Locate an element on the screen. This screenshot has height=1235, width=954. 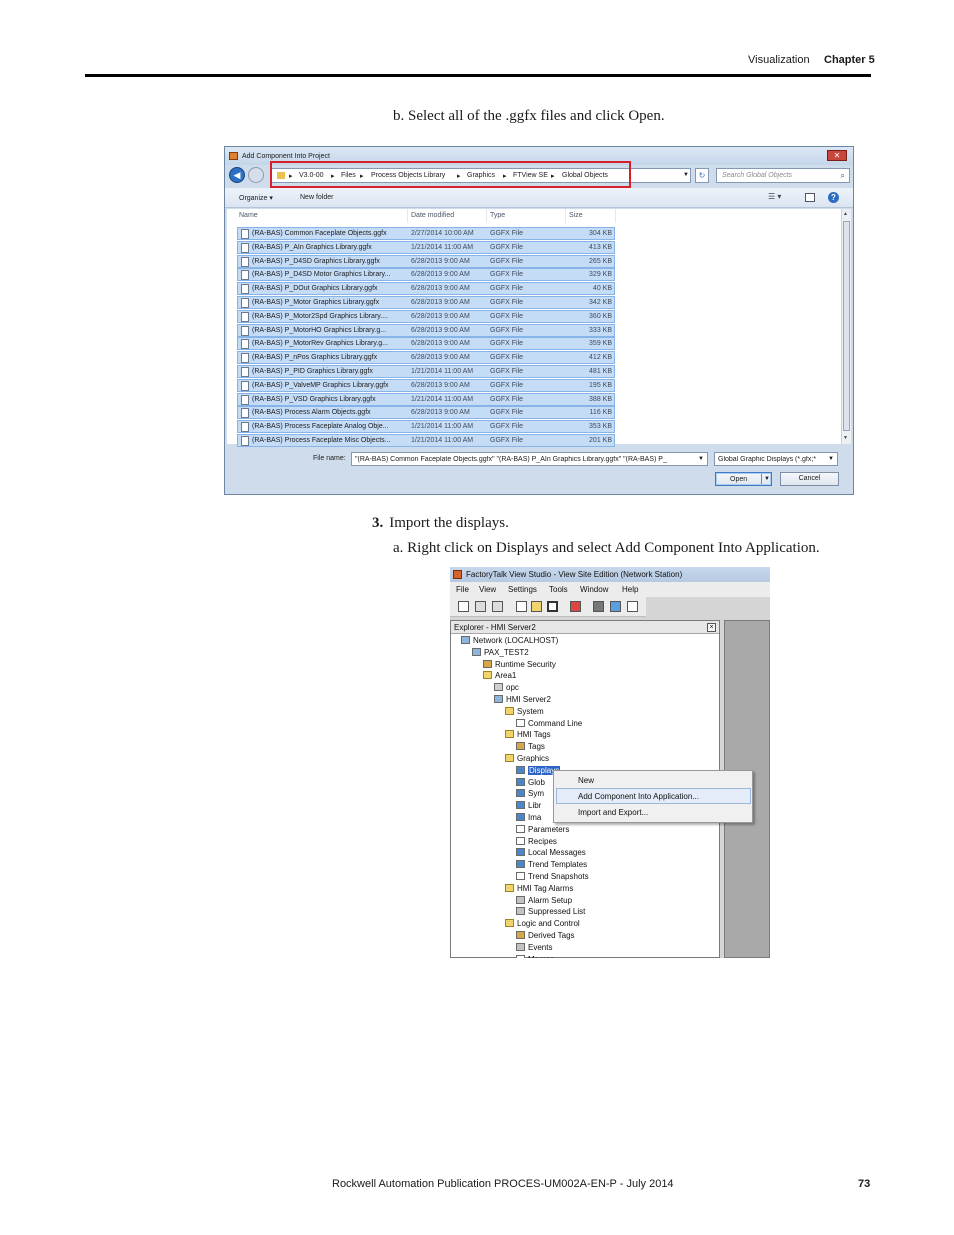
tree-item: Area1 is located at coordinates (499, 675).